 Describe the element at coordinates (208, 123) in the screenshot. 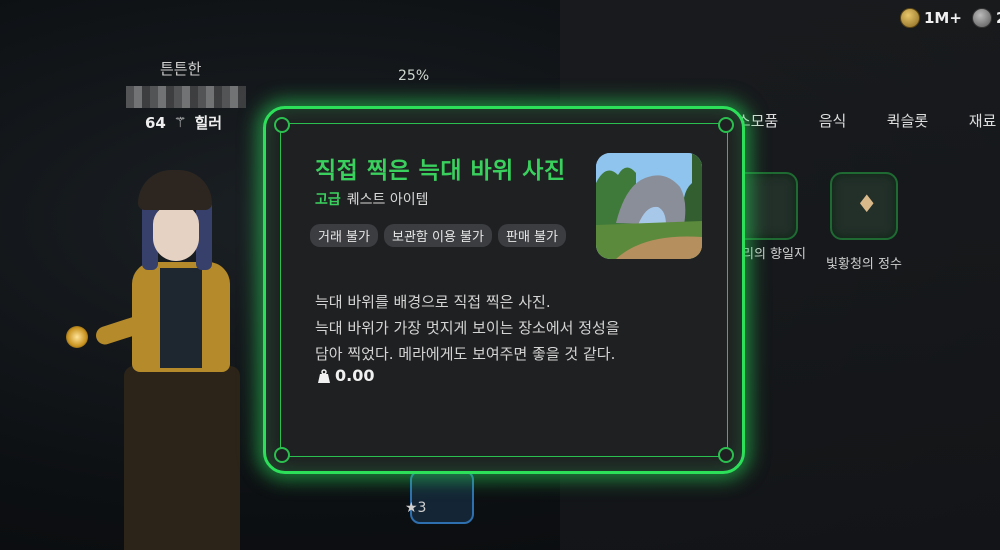

I see `character-class: 힐러` at that location.